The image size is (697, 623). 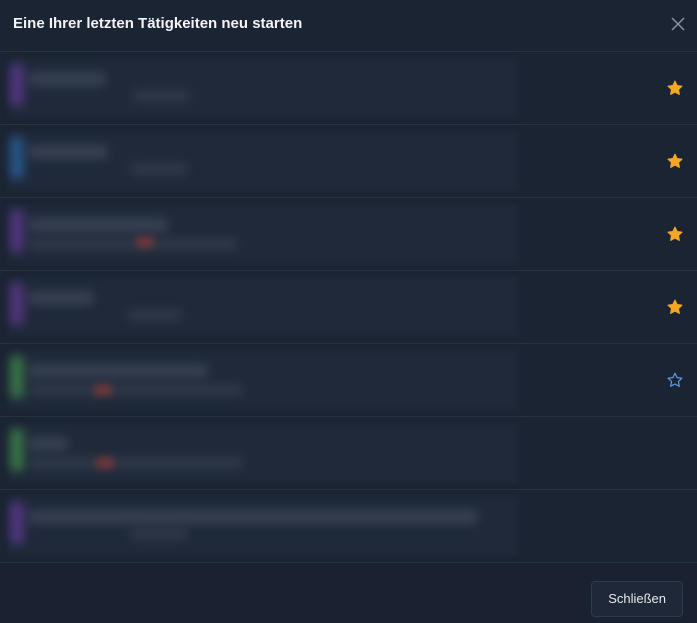 I want to click on close-button: Schließen, so click(x=637, y=599).